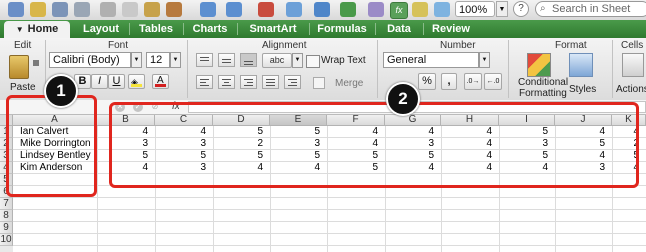  I want to click on orientation-button: abc, so click(277, 60).